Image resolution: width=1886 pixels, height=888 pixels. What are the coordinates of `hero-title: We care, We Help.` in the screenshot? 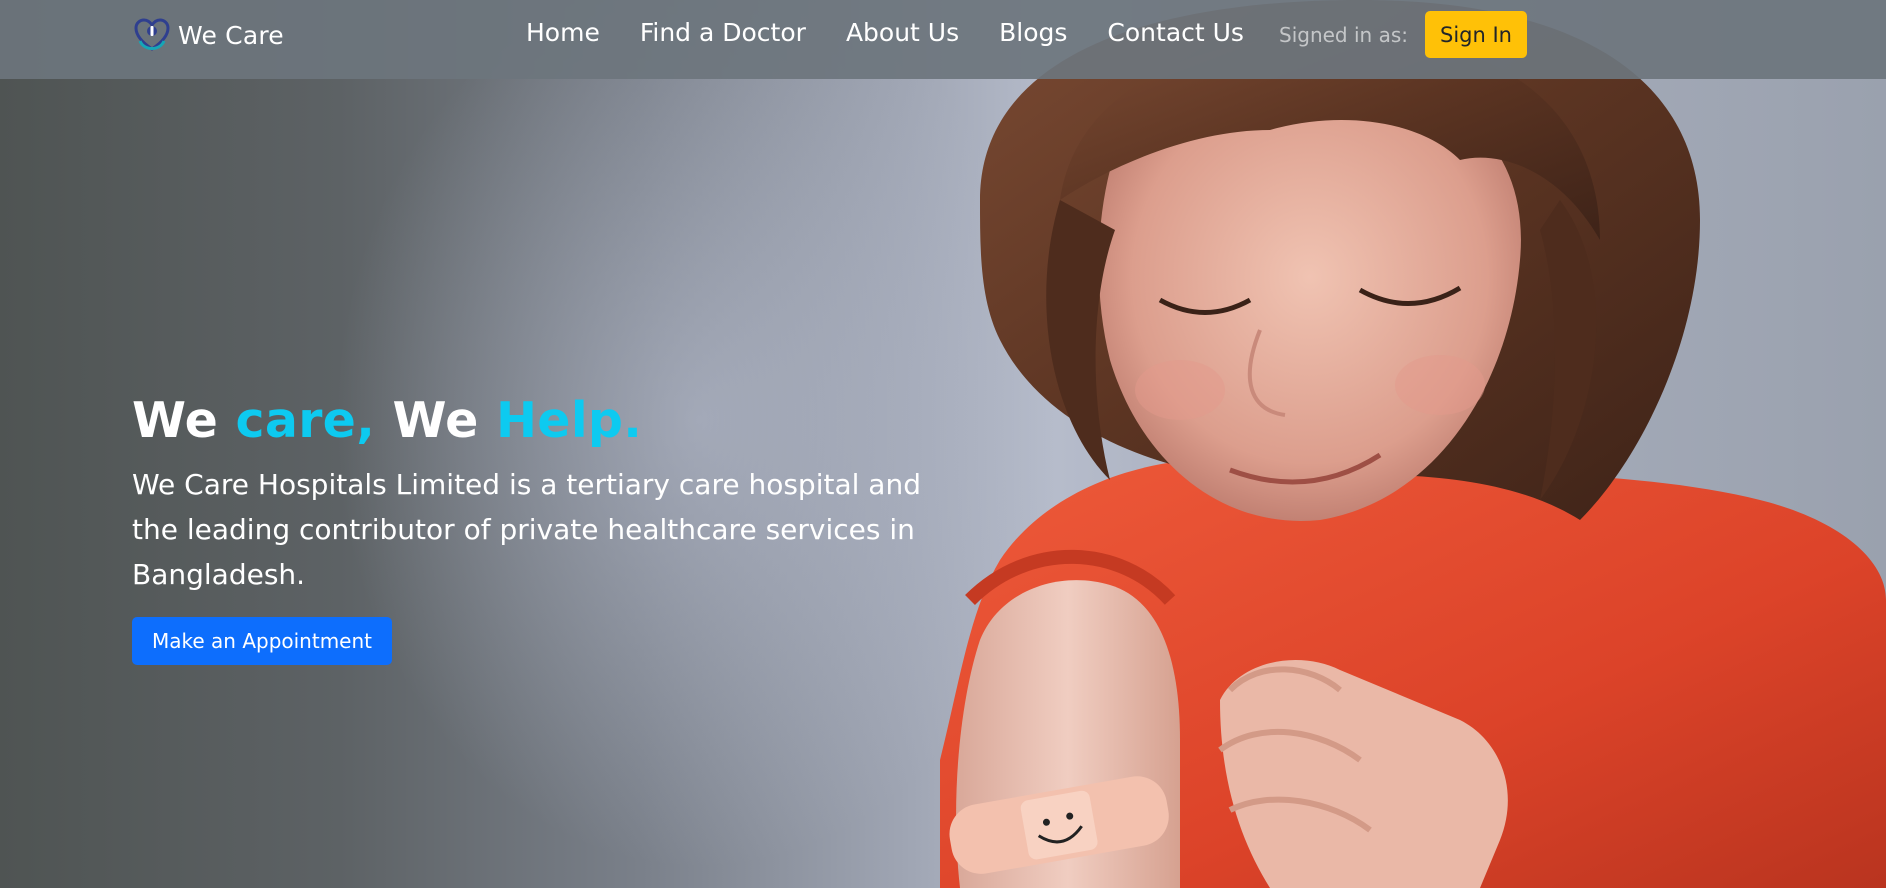 It's located at (387, 420).